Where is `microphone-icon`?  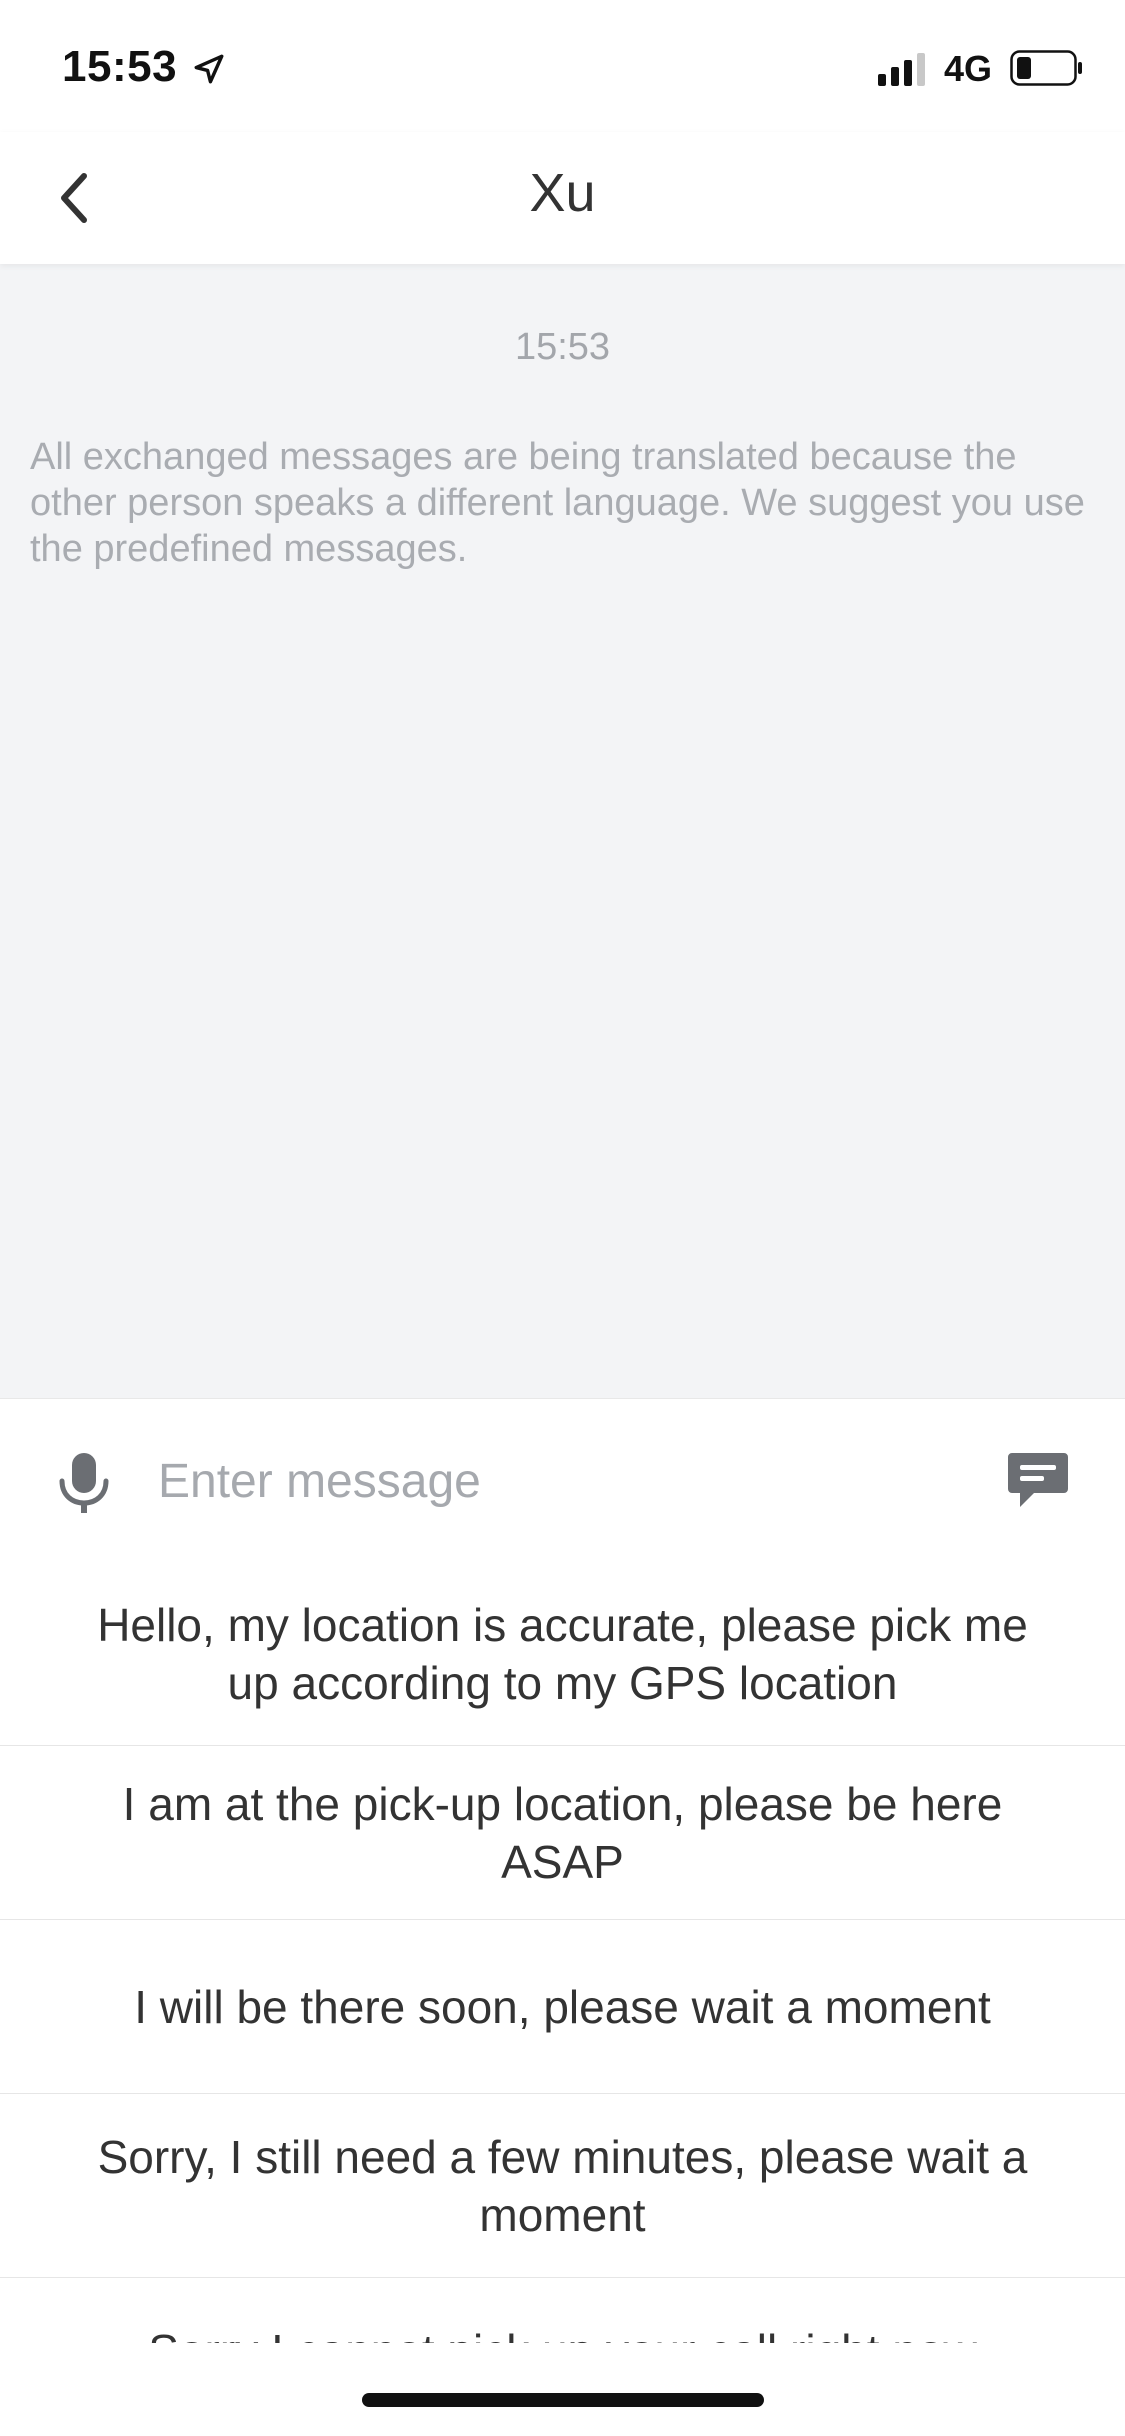
microphone-icon is located at coordinates (84, 1483).